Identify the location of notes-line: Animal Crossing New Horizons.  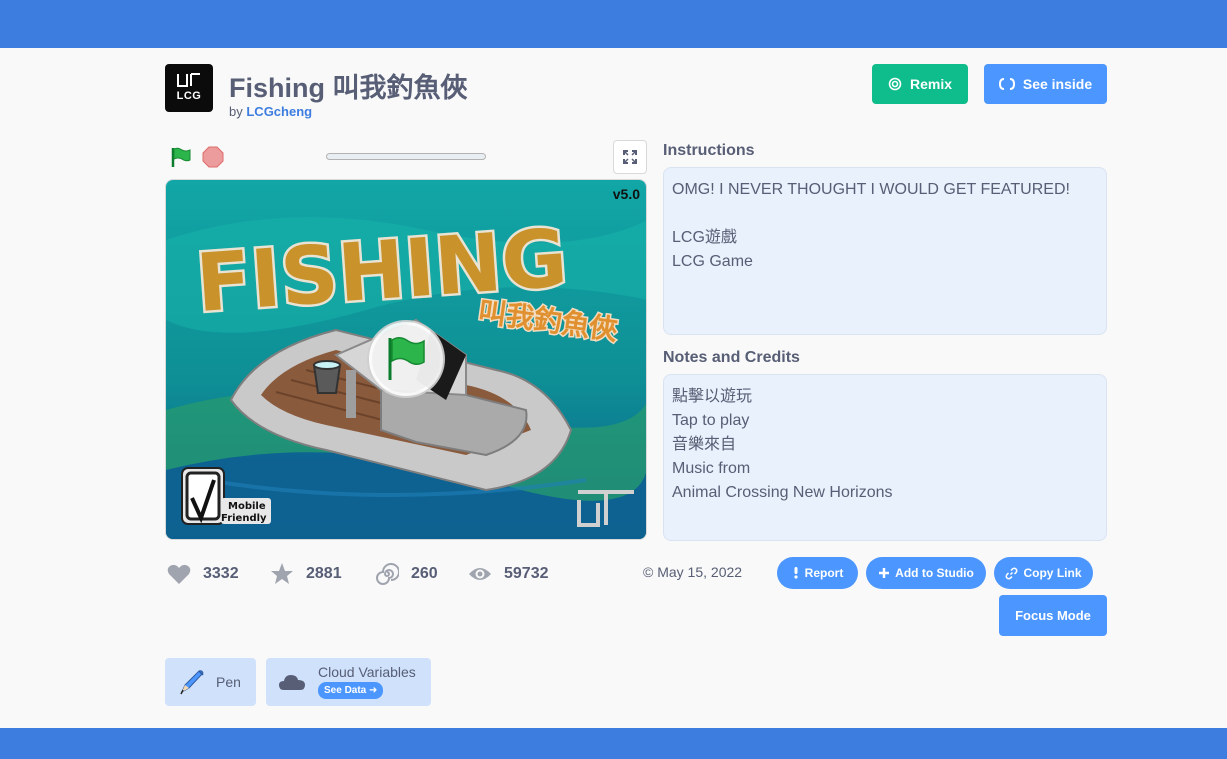
(782, 492).